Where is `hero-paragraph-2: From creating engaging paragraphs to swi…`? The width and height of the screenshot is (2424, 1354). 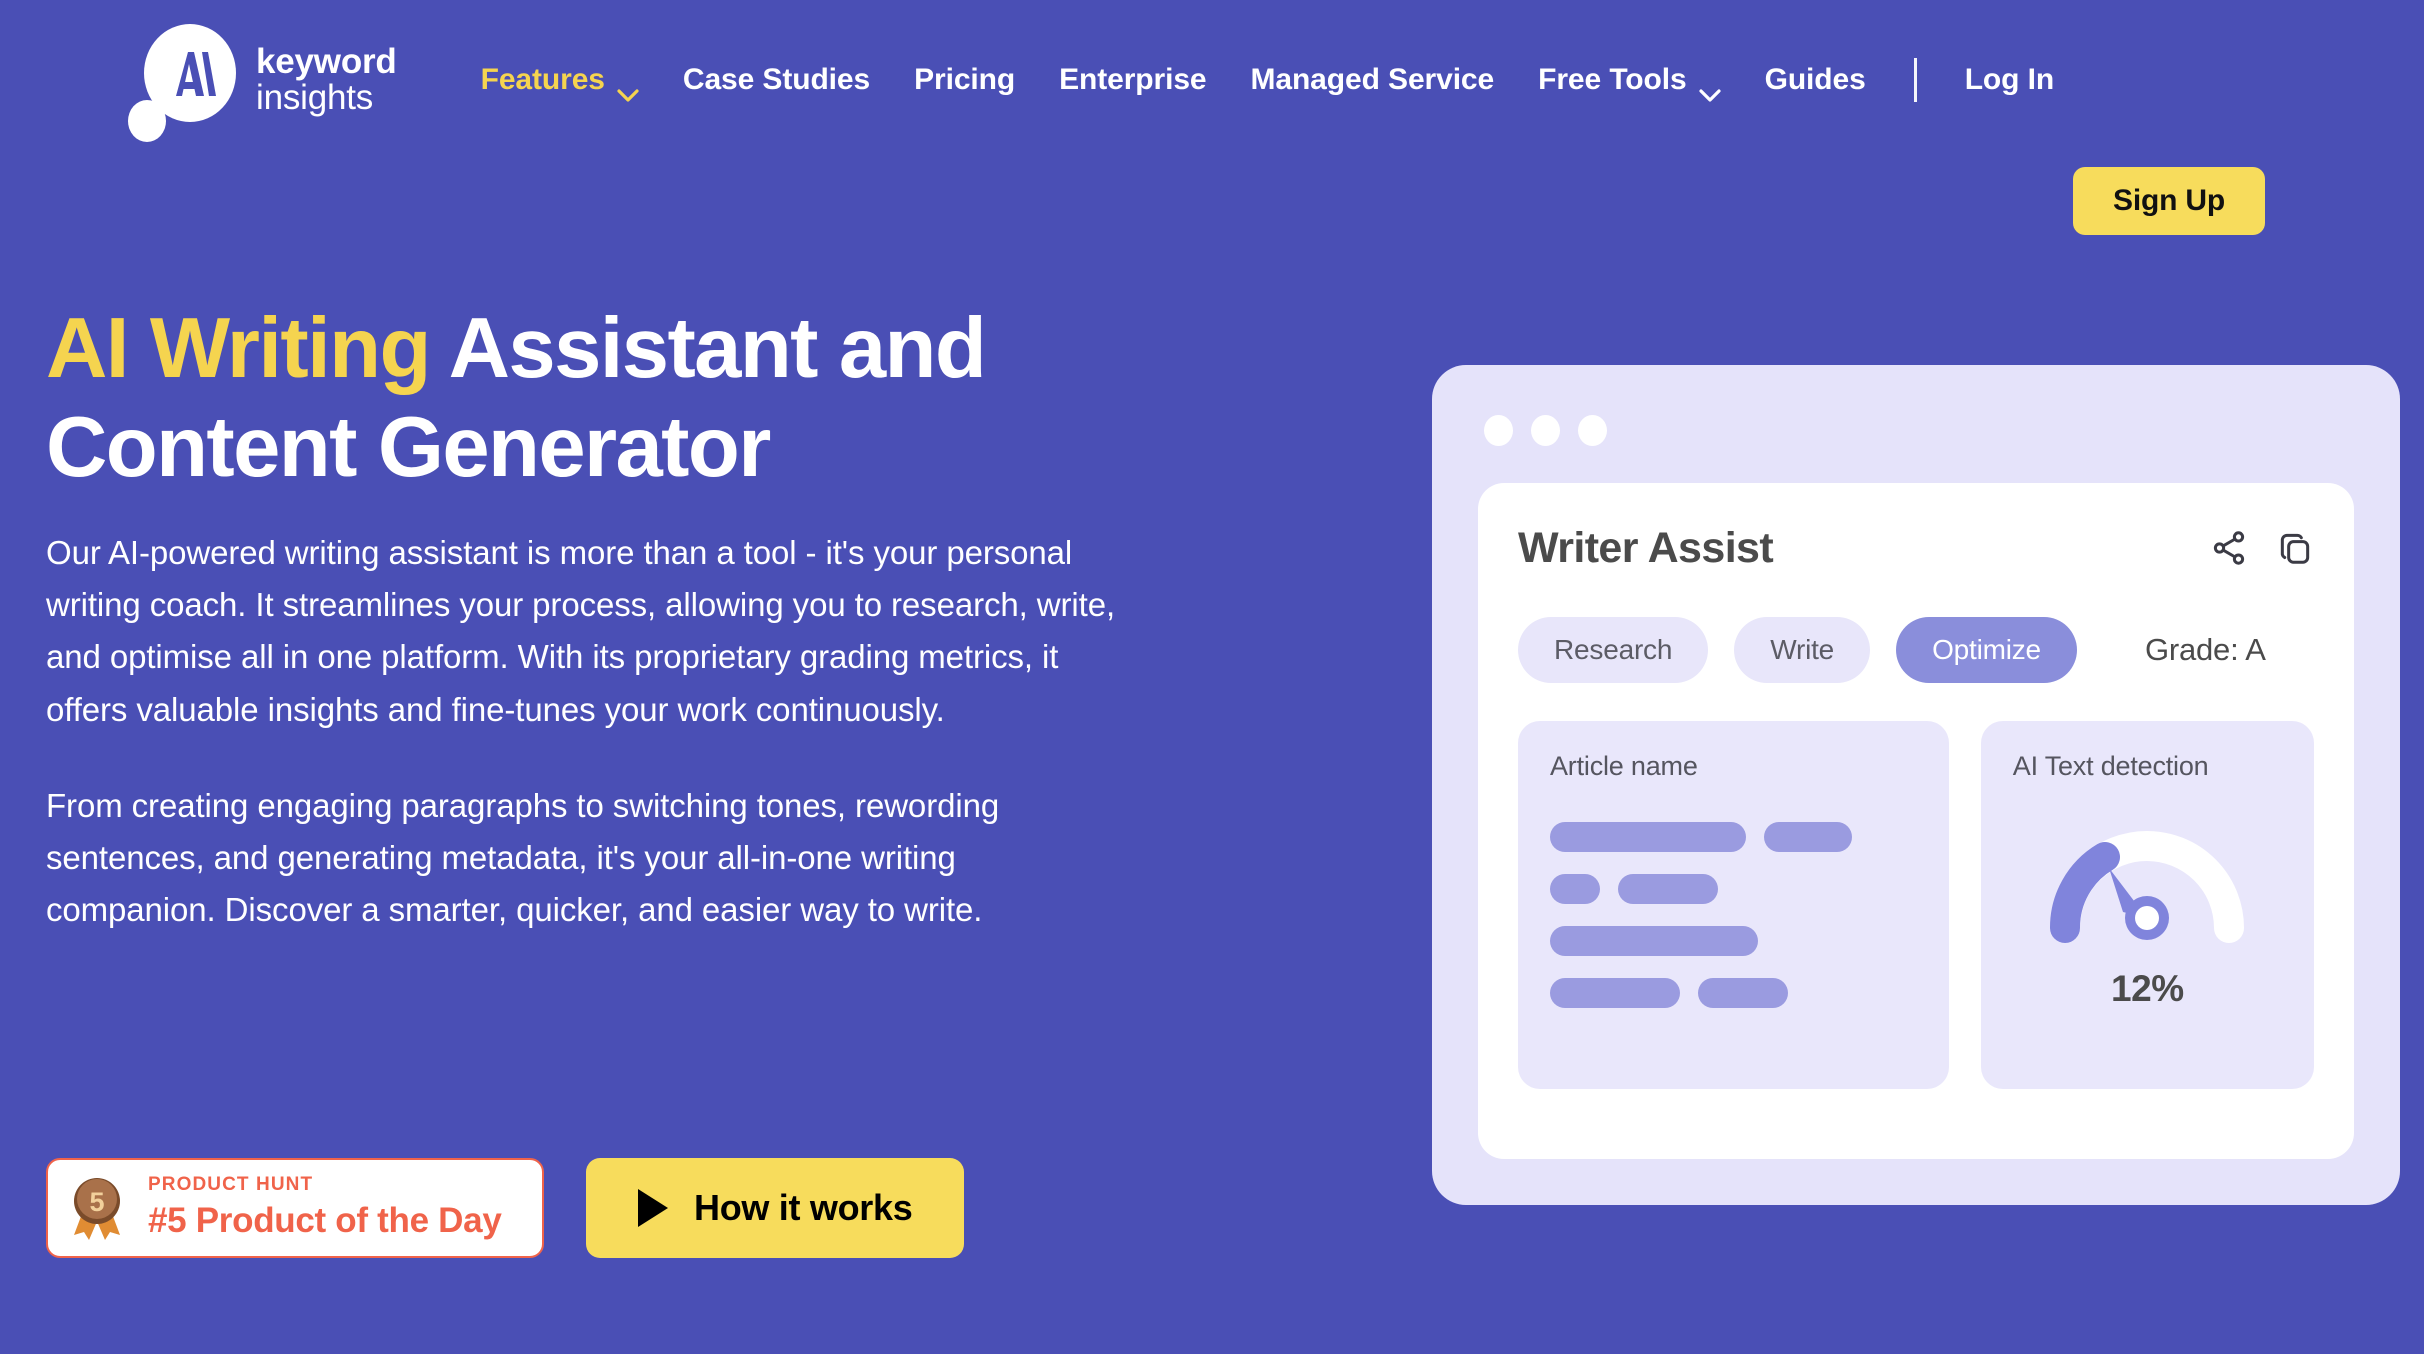
hero-paragraph-2: From creating engaging paragraphs to swi… is located at coordinates (523, 857).